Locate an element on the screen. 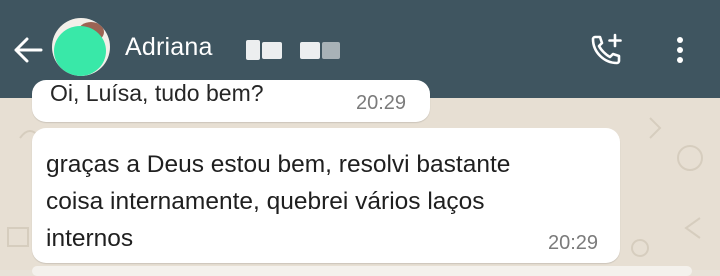 This screenshot has height=276, width=720. more-vert-icon is located at coordinates (680, 50).